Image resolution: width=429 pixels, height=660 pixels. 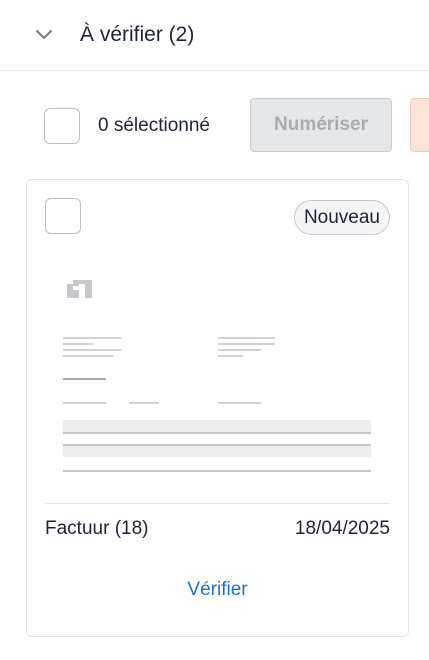 I want to click on card-divider, so click(x=217, y=503).